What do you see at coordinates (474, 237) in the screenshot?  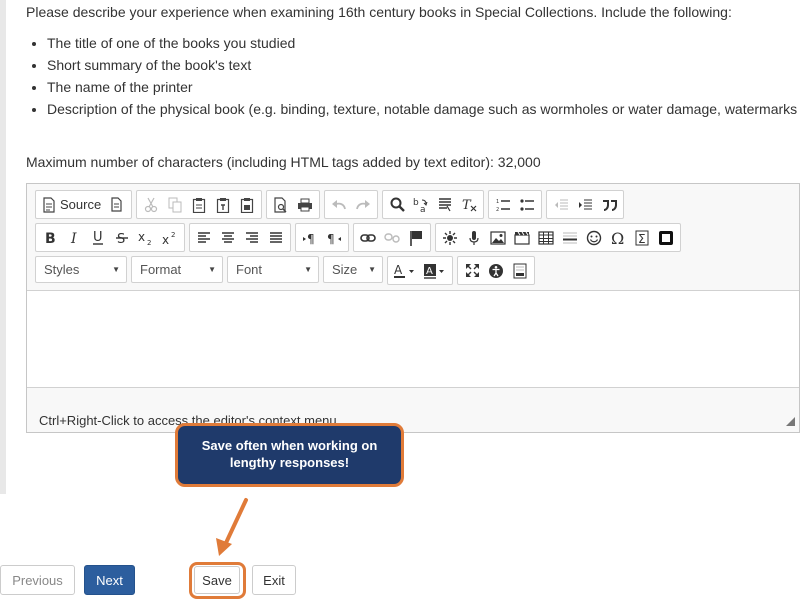 I see `record-audio-button` at bounding box center [474, 237].